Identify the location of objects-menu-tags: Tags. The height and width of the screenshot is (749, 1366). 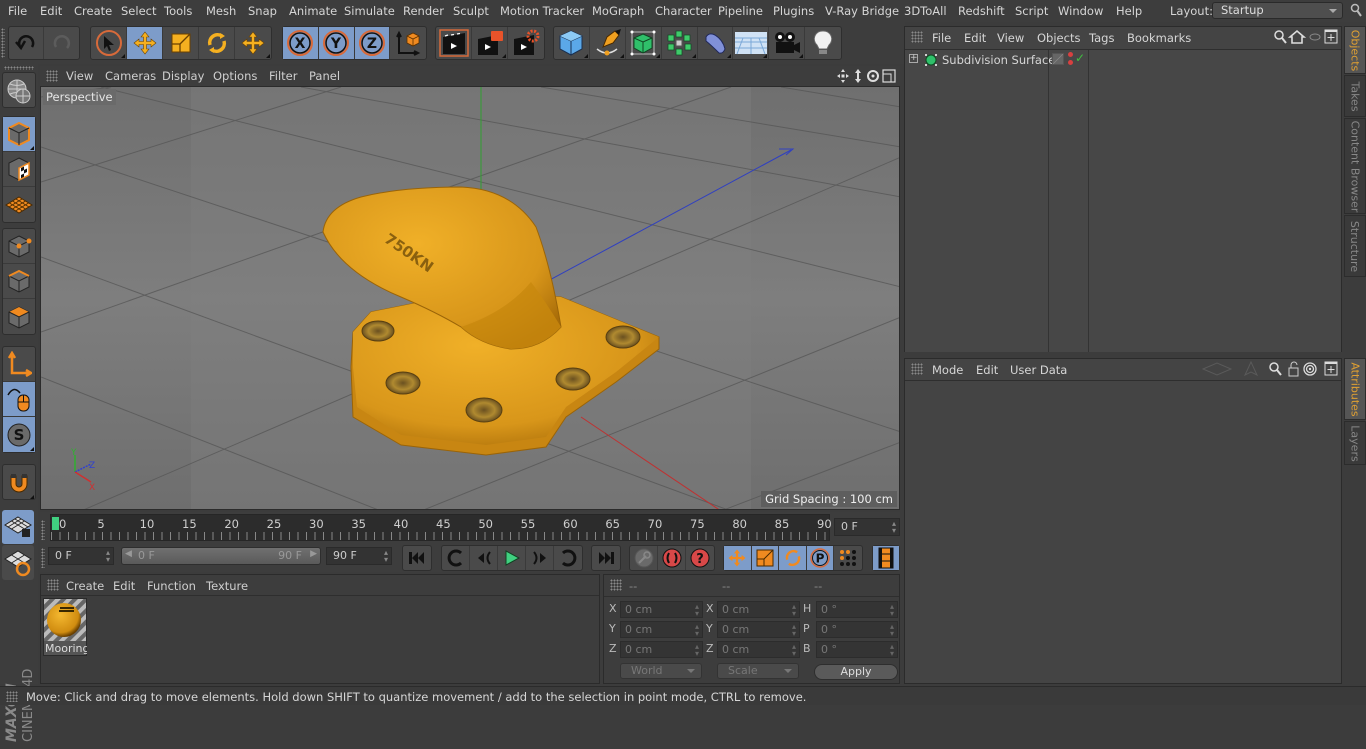
(1101, 38).